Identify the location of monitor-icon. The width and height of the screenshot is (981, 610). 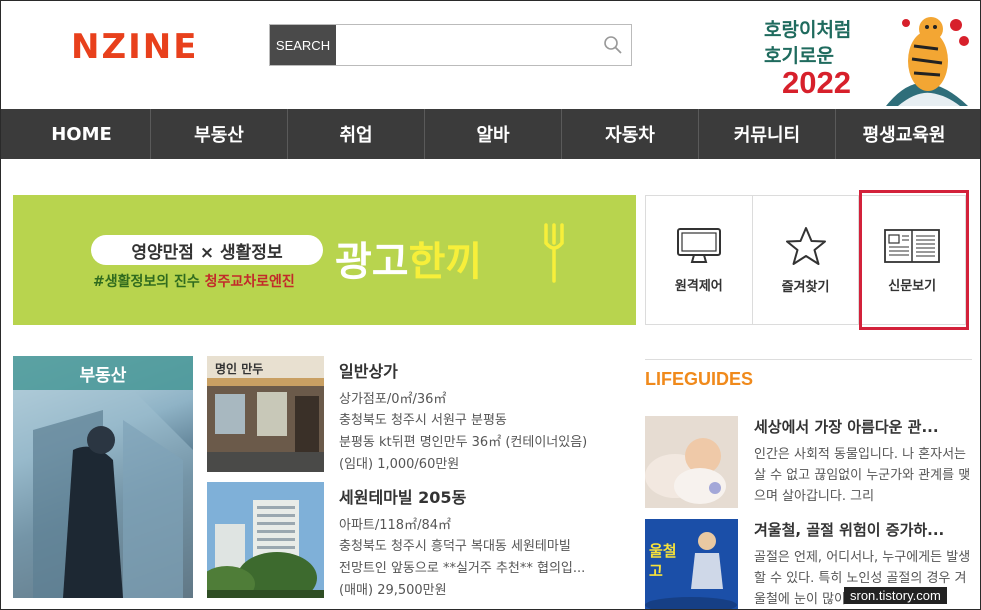
(698, 245).